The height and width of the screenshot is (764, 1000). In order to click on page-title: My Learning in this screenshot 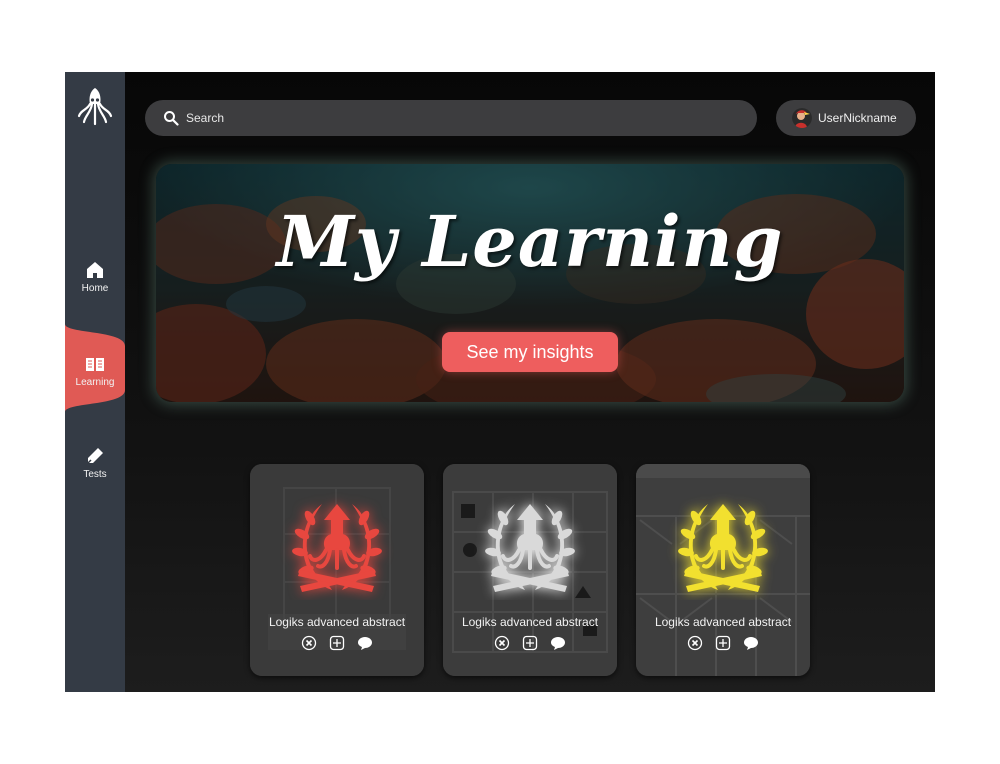, I will do `click(530, 241)`.